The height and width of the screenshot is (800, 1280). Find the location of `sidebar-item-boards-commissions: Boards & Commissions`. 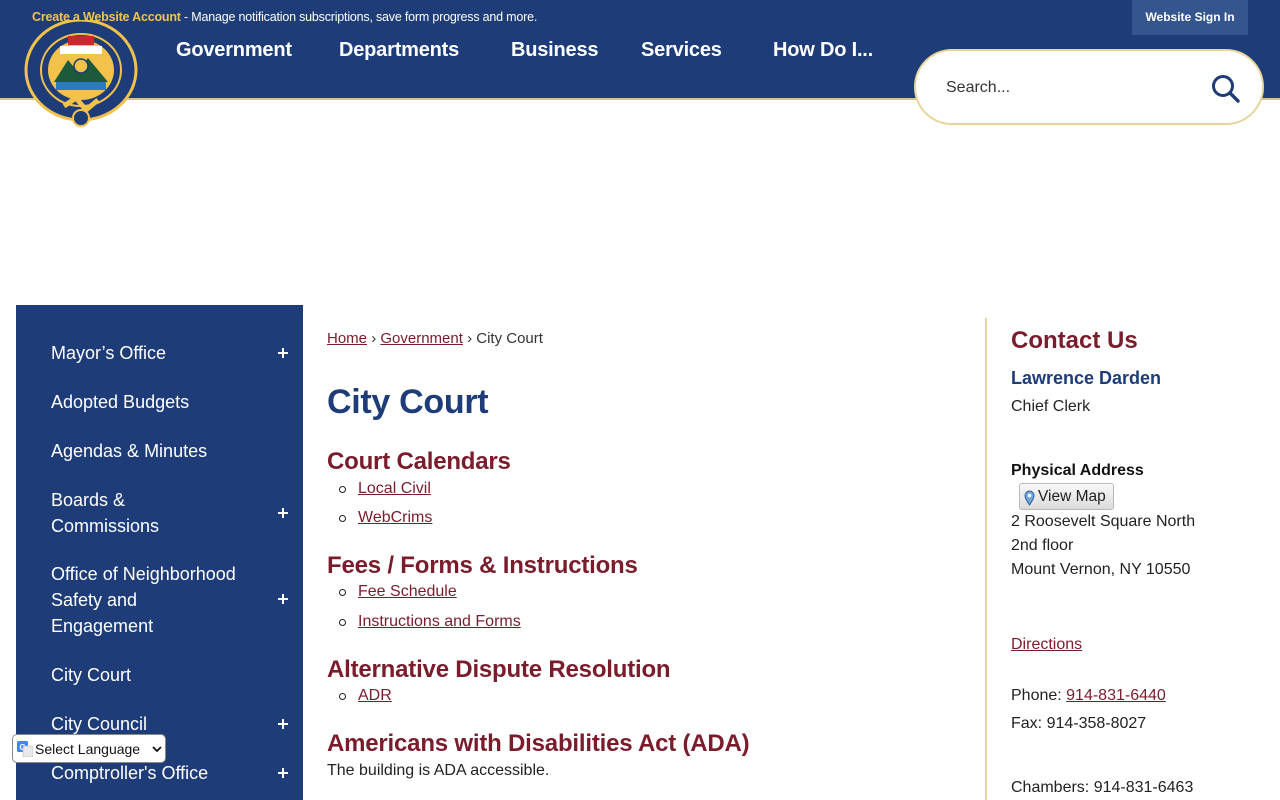

sidebar-item-boards-commissions: Boards & Commissions is located at coordinates (159, 513).